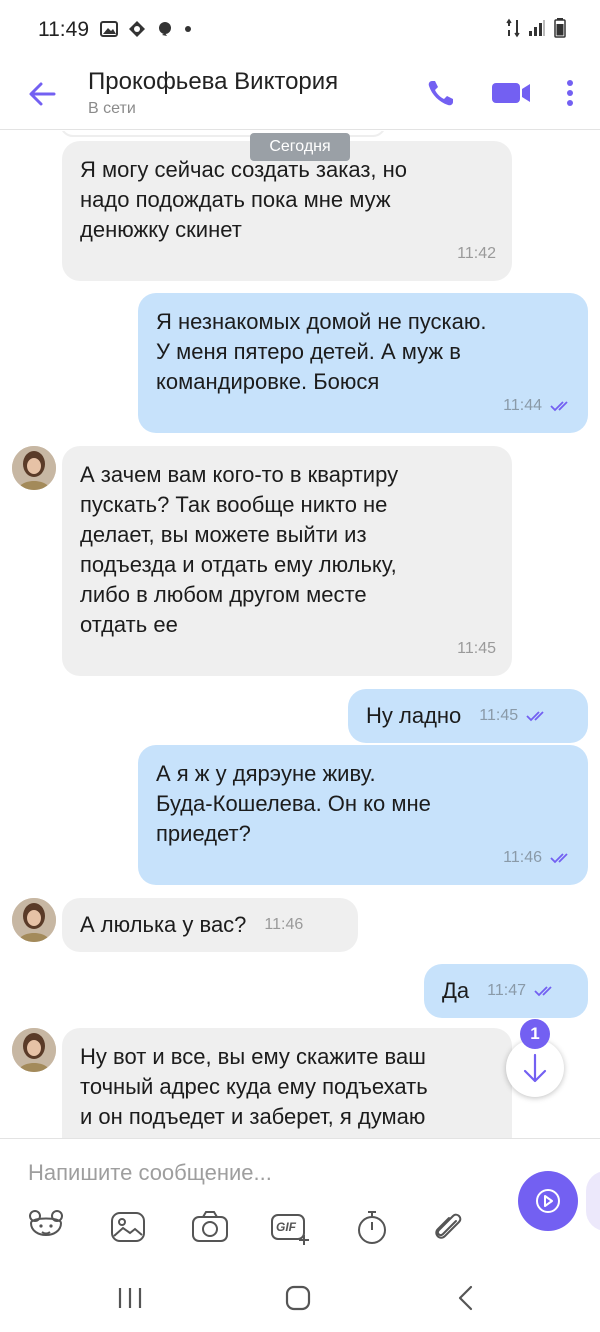 This screenshot has width=600, height=1332. What do you see at coordinates (448, 1227) in the screenshot?
I see `attachment-icon` at bounding box center [448, 1227].